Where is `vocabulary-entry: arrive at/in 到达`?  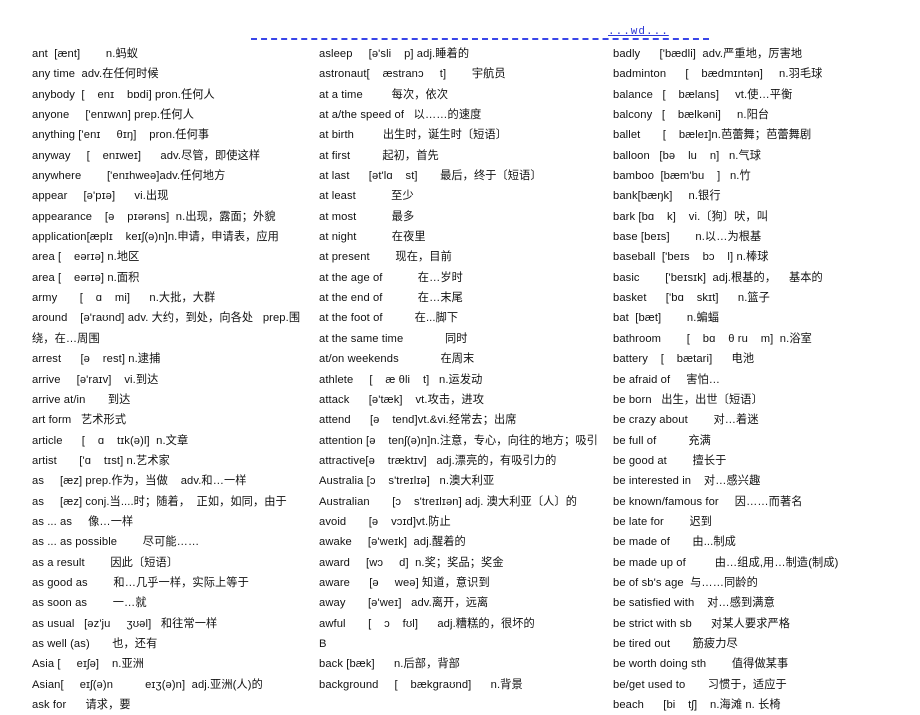
vocabulary-entry: arrive at/in 到达 is located at coordinates (81, 399).